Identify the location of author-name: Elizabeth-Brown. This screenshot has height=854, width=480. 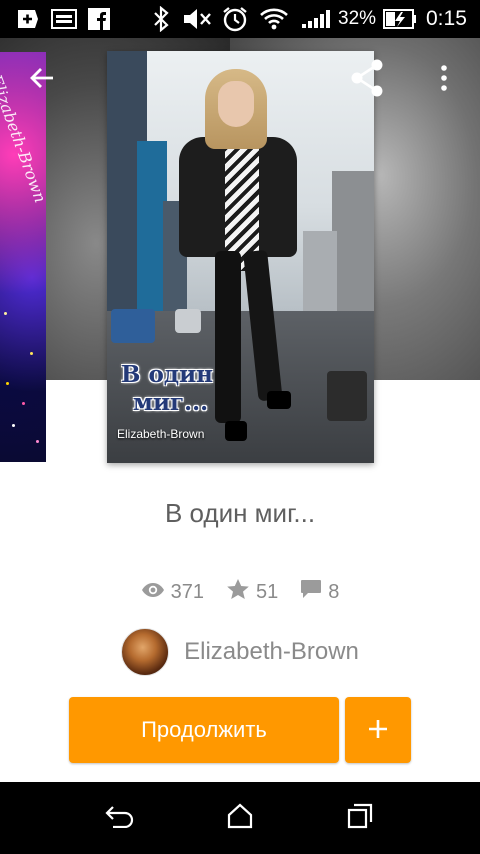
(271, 652).